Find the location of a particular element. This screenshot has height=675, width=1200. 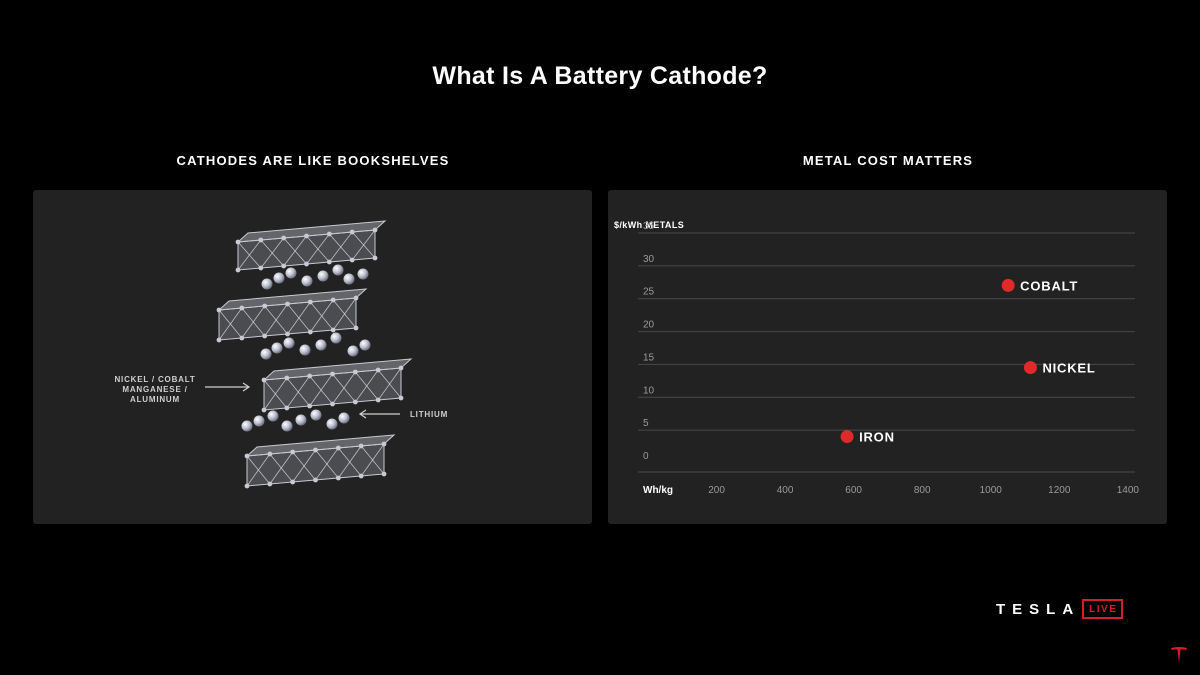

right-panel-heading: METAL COST MATTERS is located at coordinates (888, 160).